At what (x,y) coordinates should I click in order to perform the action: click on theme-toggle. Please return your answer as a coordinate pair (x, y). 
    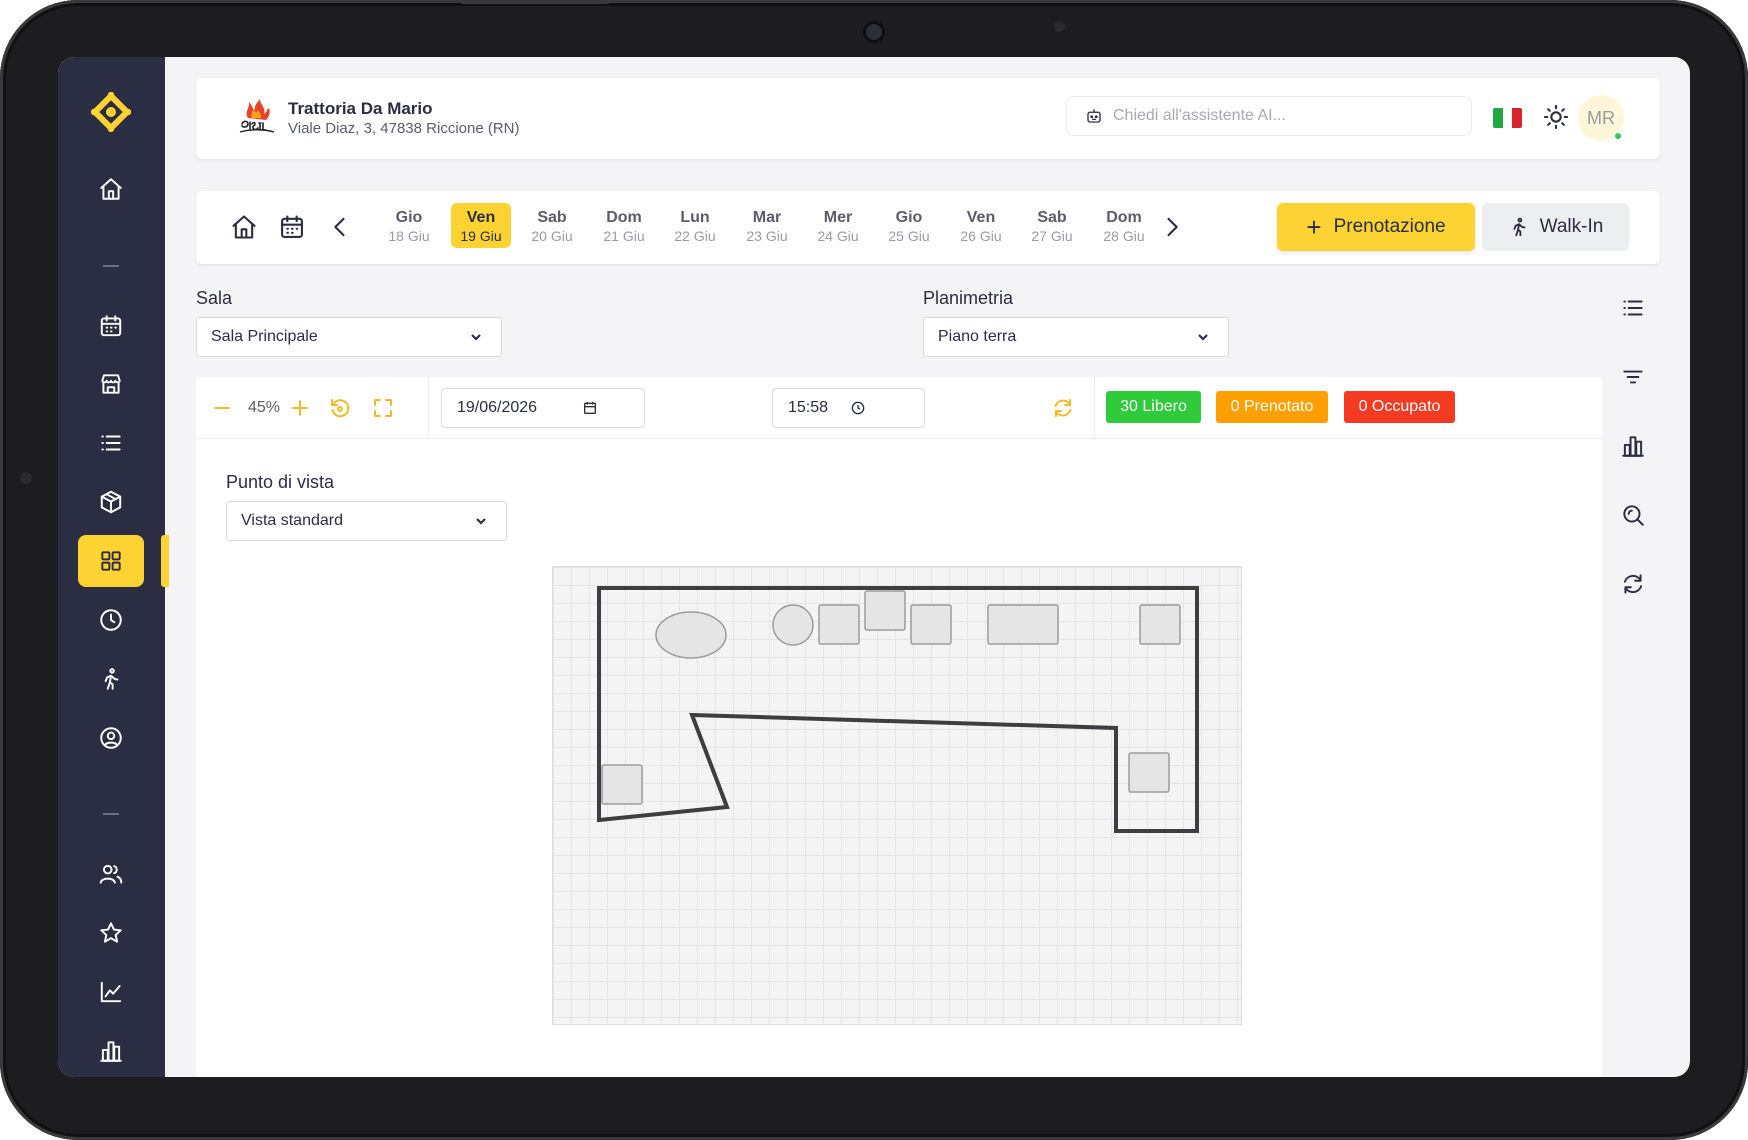
    Looking at the image, I should click on (1556, 117).